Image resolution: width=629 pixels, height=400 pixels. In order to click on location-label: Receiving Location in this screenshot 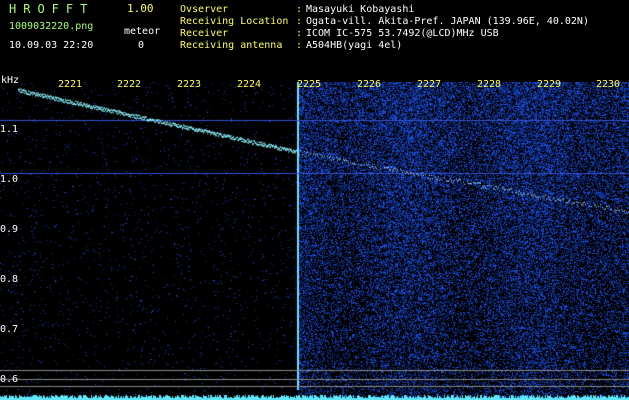, I will do `click(234, 21)`.